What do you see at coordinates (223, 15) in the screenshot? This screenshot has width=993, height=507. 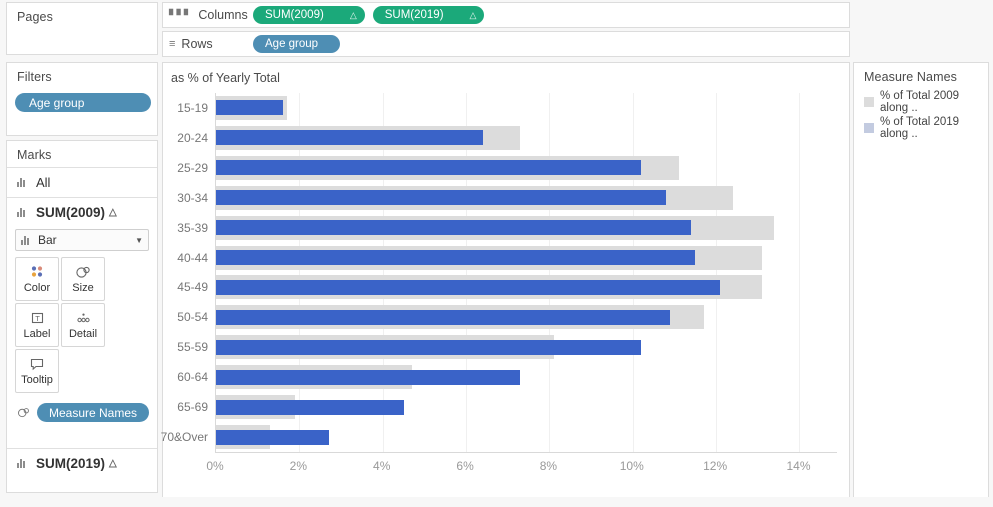 I see `columns-shelf-label: Columns` at bounding box center [223, 15].